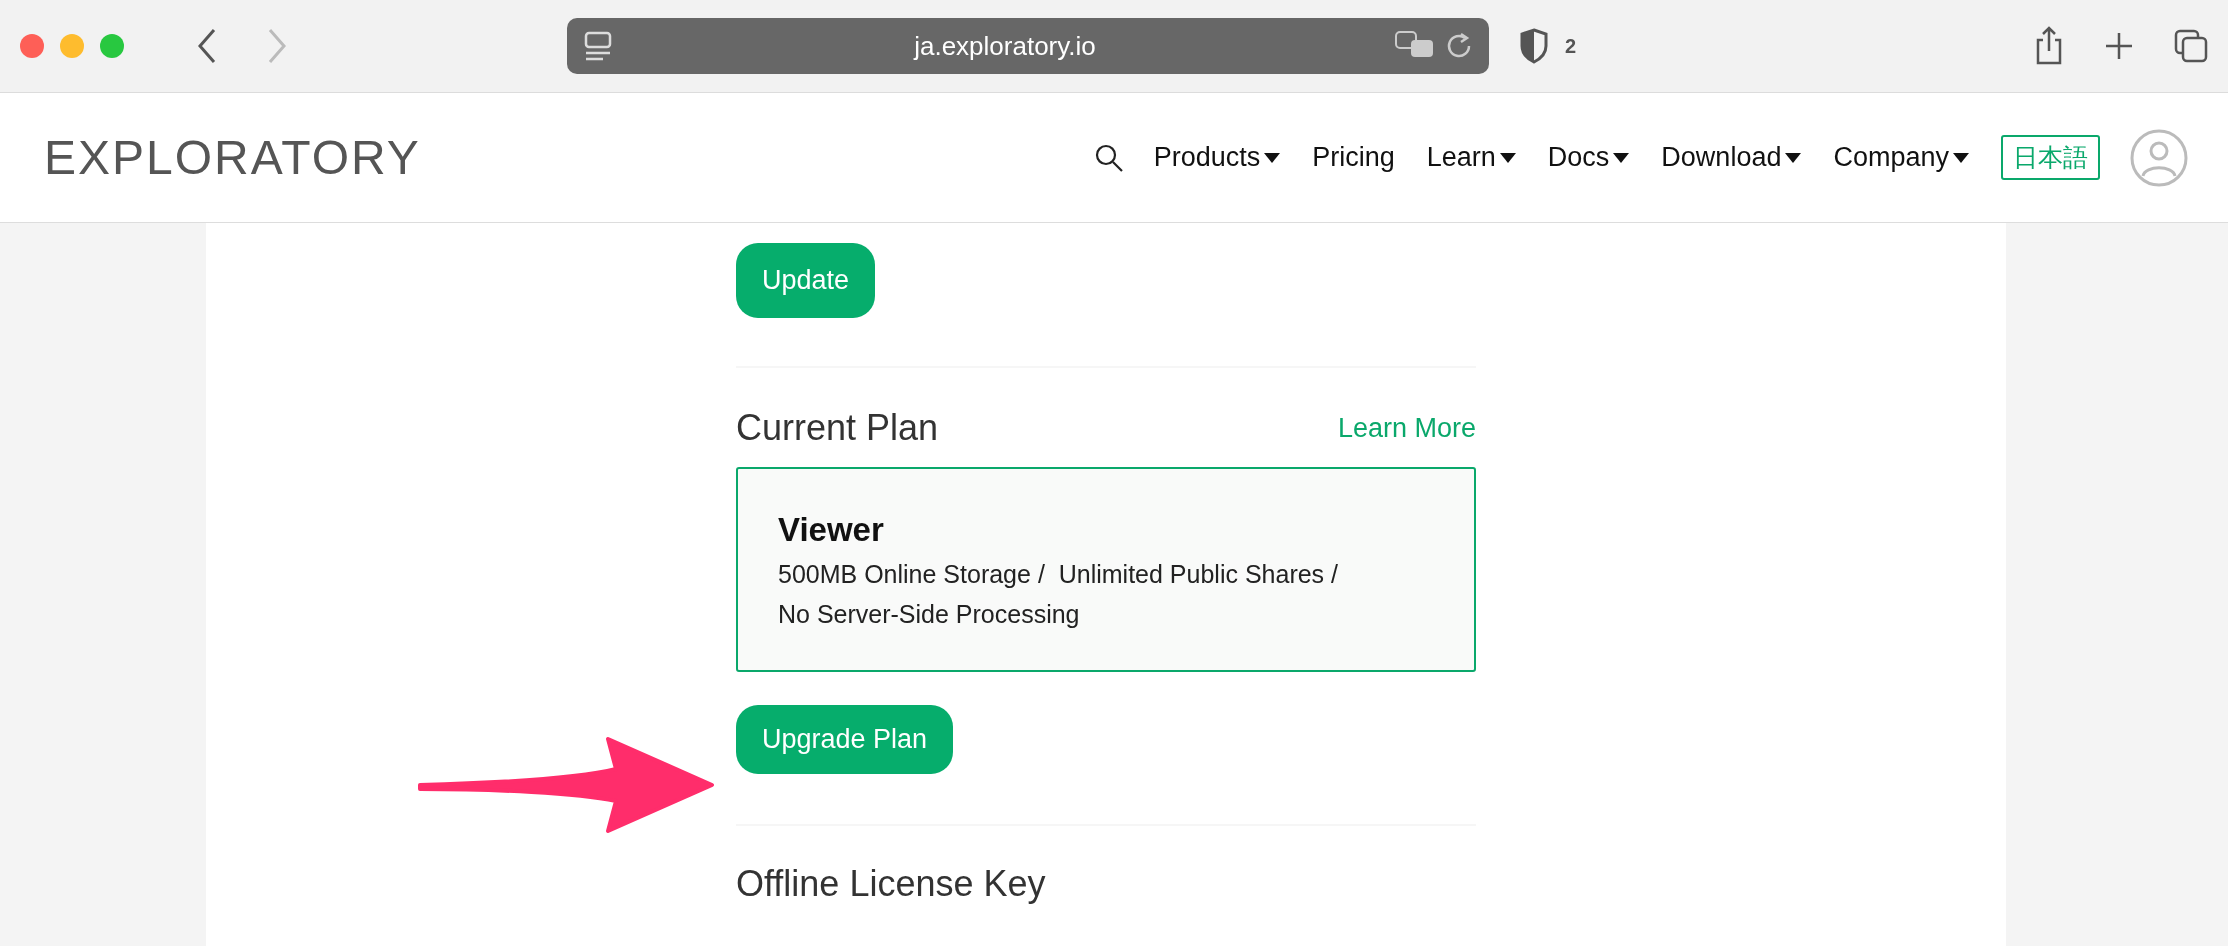 The height and width of the screenshot is (946, 2228). What do you see at coordinates (1217, 157) in the screenshot?
I see `nav-link: Products` at bounding box center [1217, 157].